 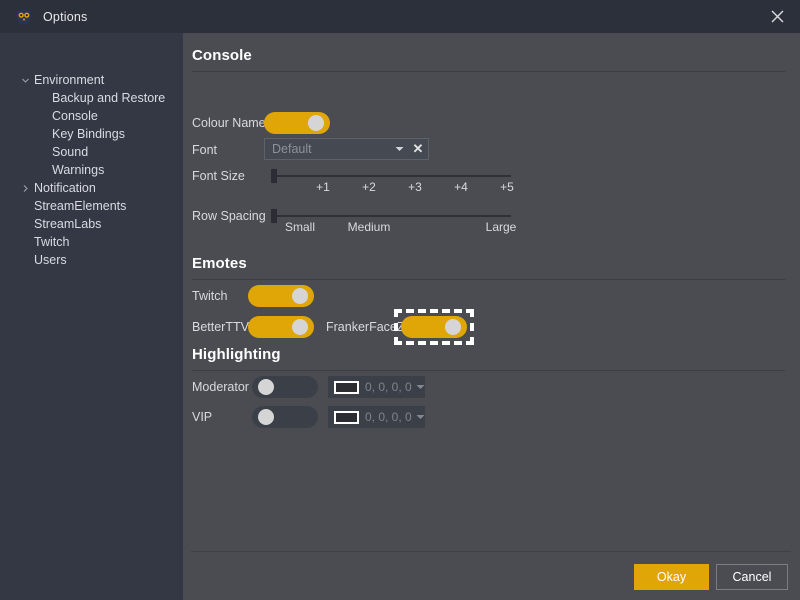 What do you see at coordinates (365, 327) in the screenshot?
I see `label-frankerfacez-emotes: FrankerFaceZ` at bounding box center [365, 327].